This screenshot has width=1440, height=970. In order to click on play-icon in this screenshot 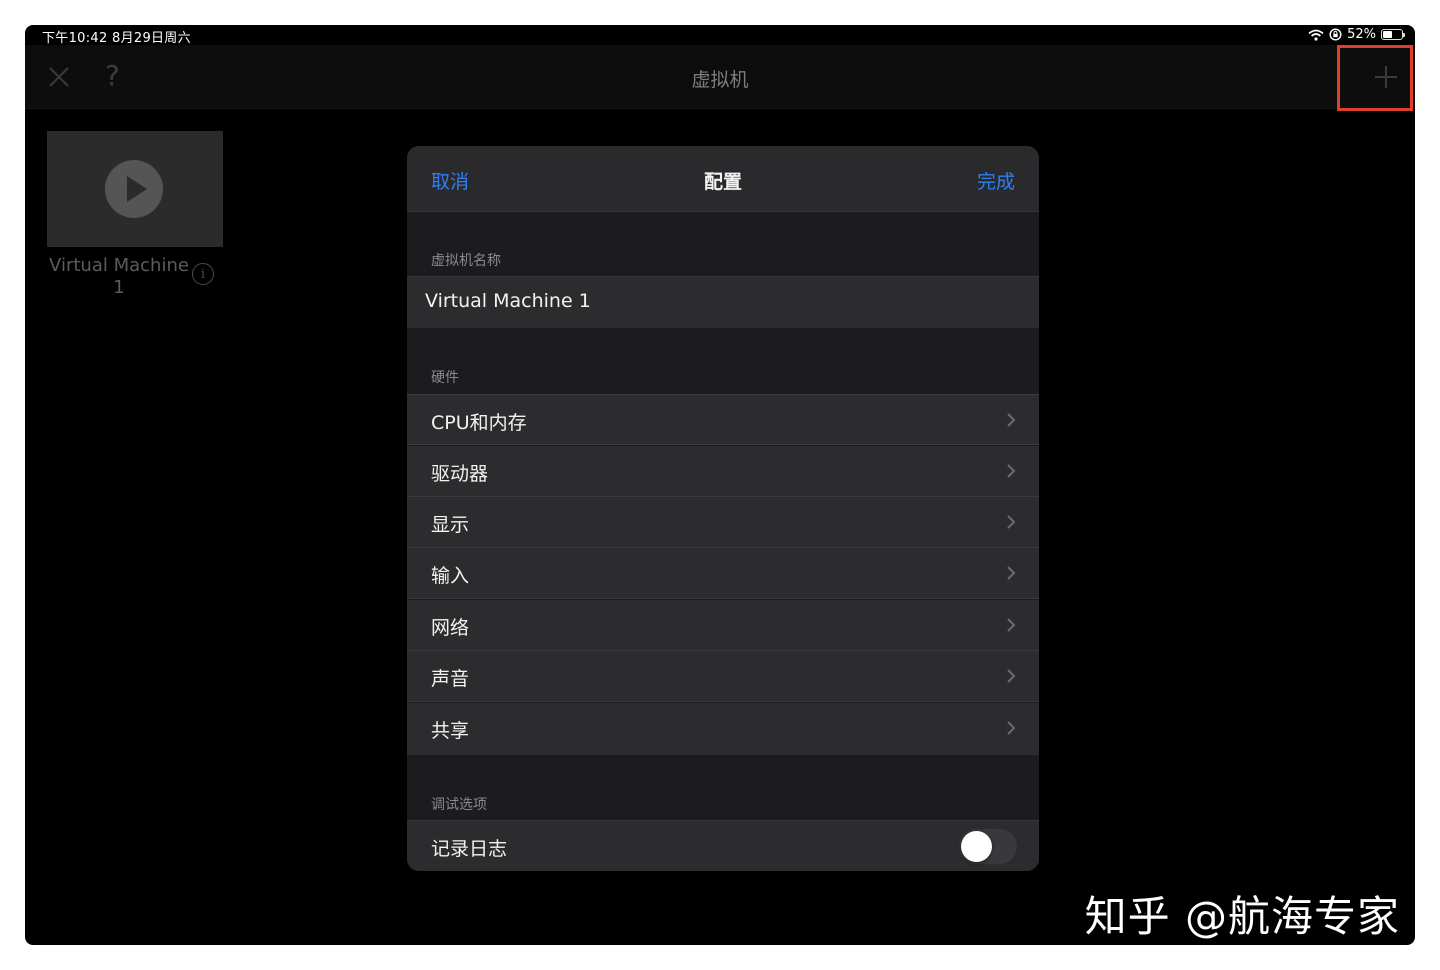, I will do `click(134, 189)`.